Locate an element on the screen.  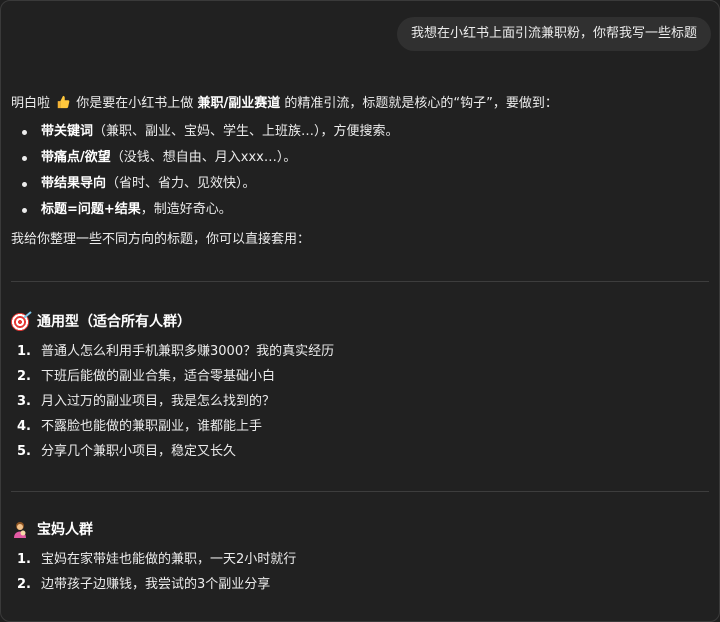
list-item-text: 宝妈在家带娃也能做的兼职，一天2小时就行 is located at coordinates (169, 559).